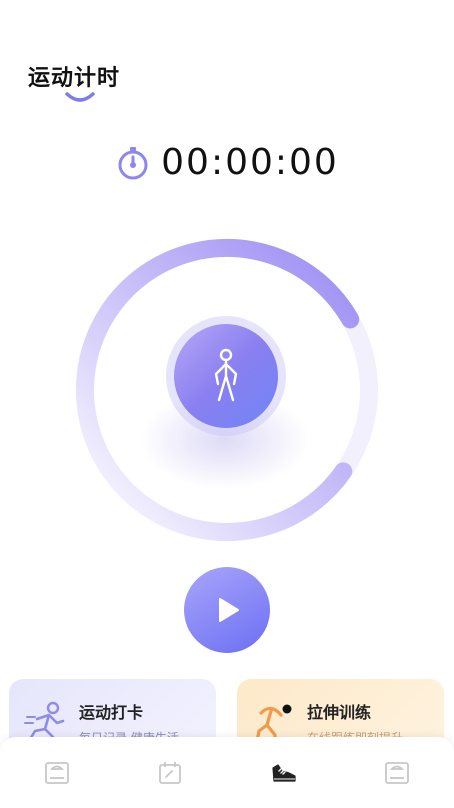 This screenshot has width=454, height=808. What do you see at coordinates (227, 772) in the screenshot?
I see `bottom-tab-bar` at bounding box center [227, 772].